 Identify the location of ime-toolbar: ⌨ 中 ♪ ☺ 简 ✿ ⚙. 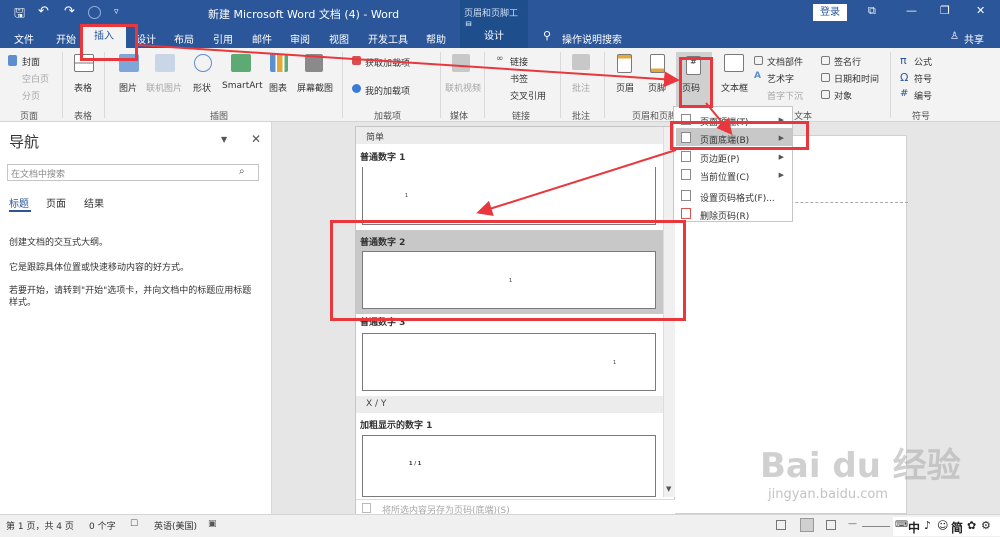
(946, 526).